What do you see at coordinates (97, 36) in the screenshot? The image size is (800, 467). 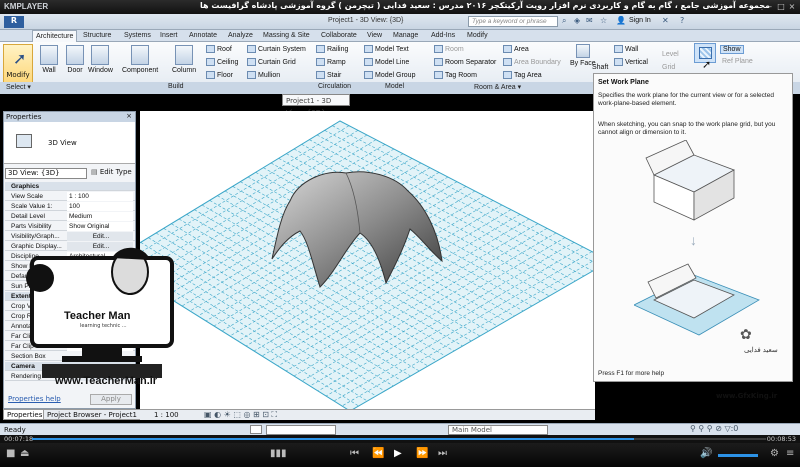 I see `tab-structure: Structure` at bounding box center [97, 36].